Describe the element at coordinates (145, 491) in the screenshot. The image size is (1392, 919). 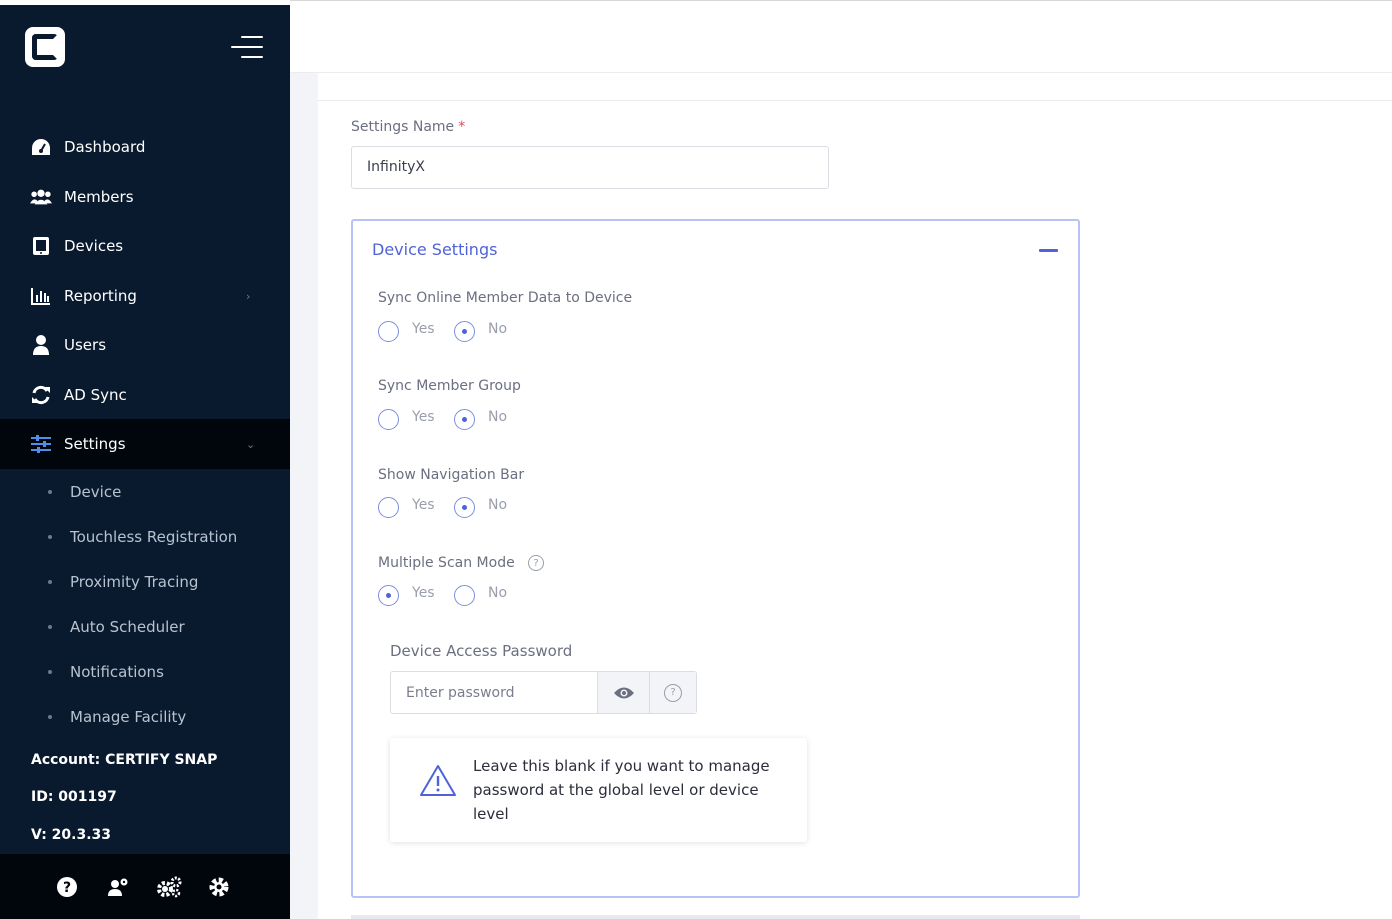
I see `sidebar-subitem-device: Device` at that location.